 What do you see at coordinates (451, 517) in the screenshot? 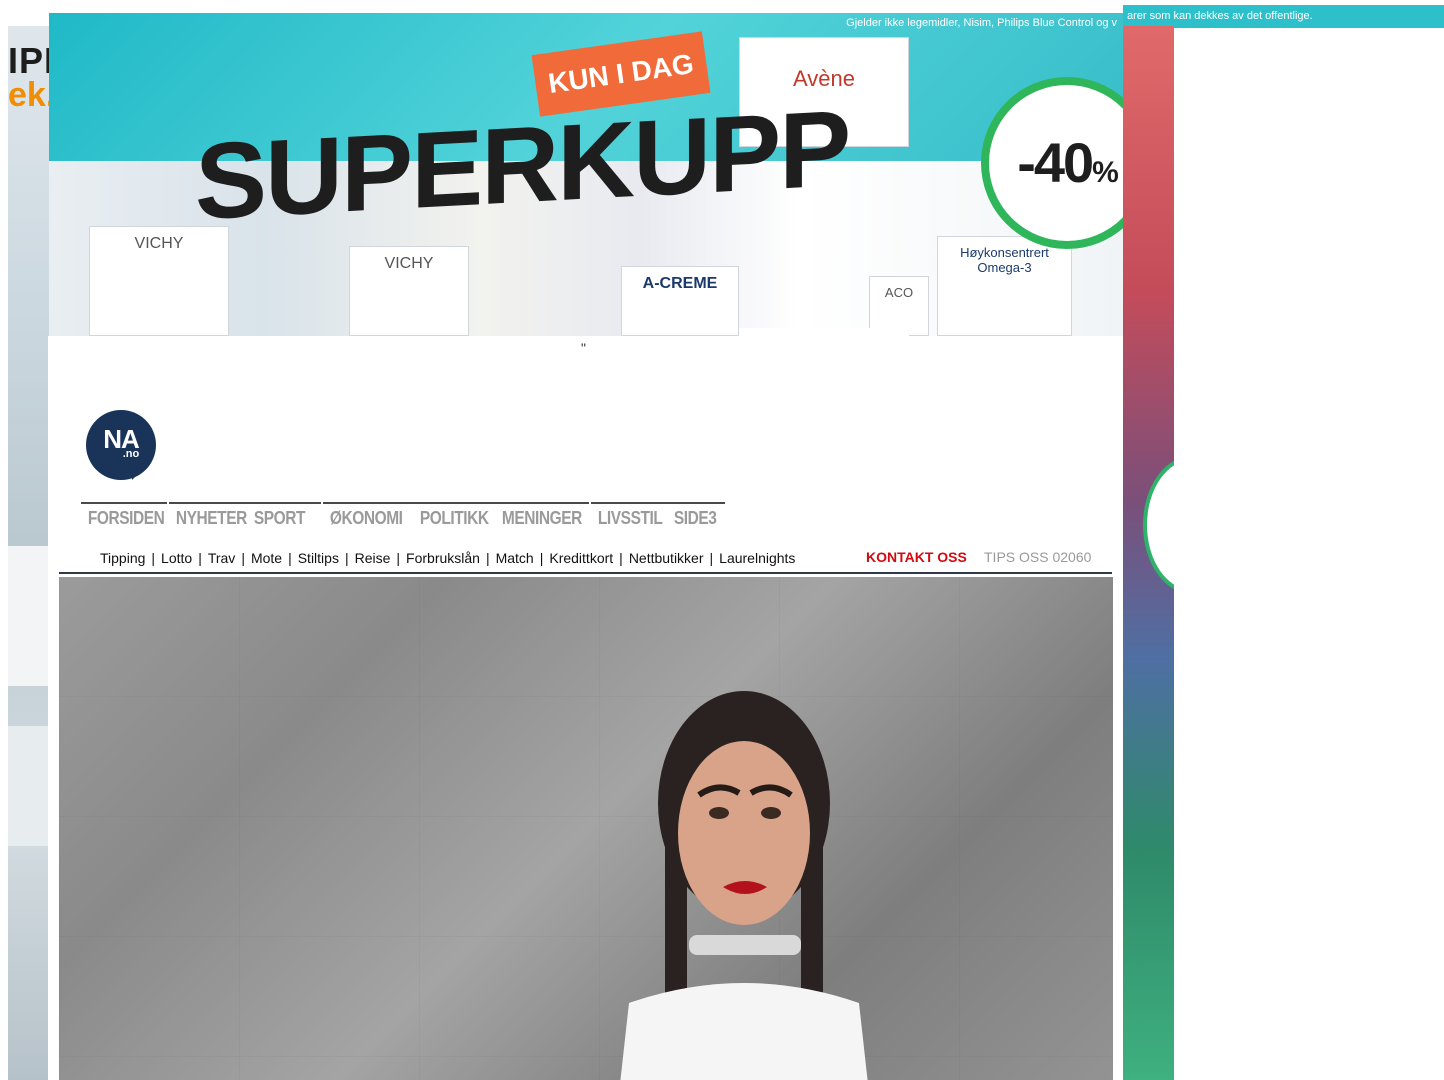
I see `nav-politikk: POLITIKK` at bounding box center [451, 517].